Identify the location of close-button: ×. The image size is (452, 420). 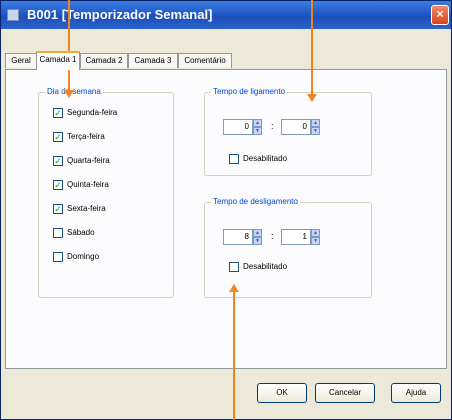
(440, 15).